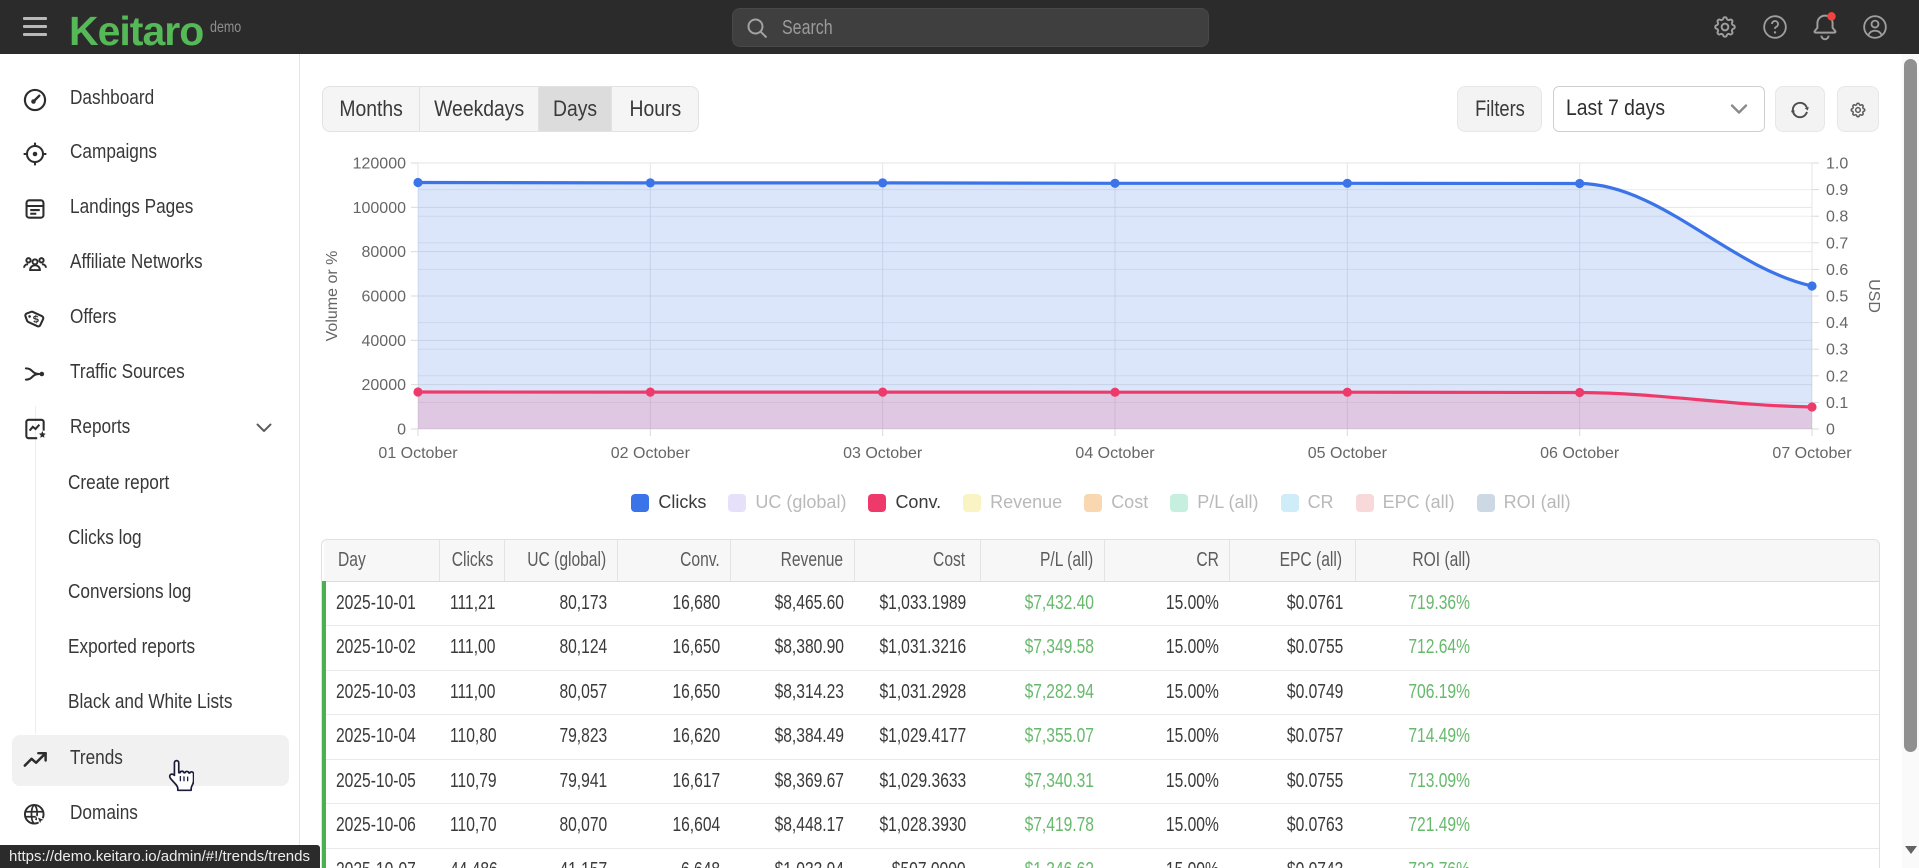  Describe the element at coordinates (1837, 217) in the screenshot. I see `svg-text: 0.8` at that location.